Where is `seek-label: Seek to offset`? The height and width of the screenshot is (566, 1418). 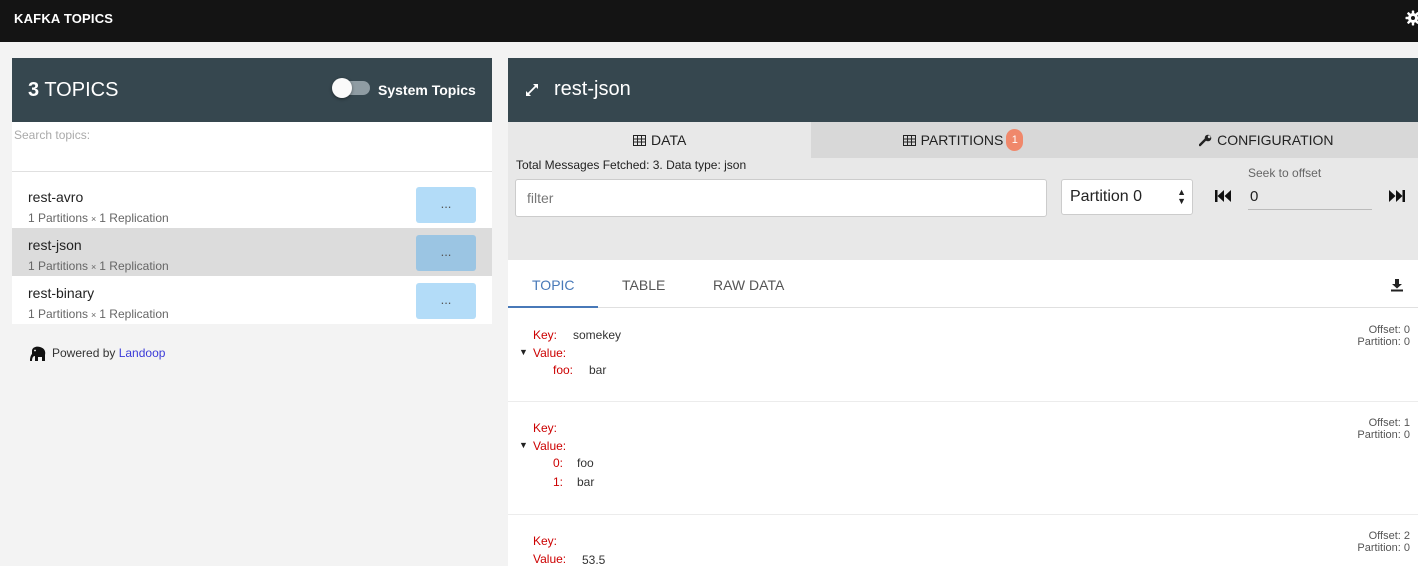 seek-label: Seek to offset is located at coordinates (1285, 173).